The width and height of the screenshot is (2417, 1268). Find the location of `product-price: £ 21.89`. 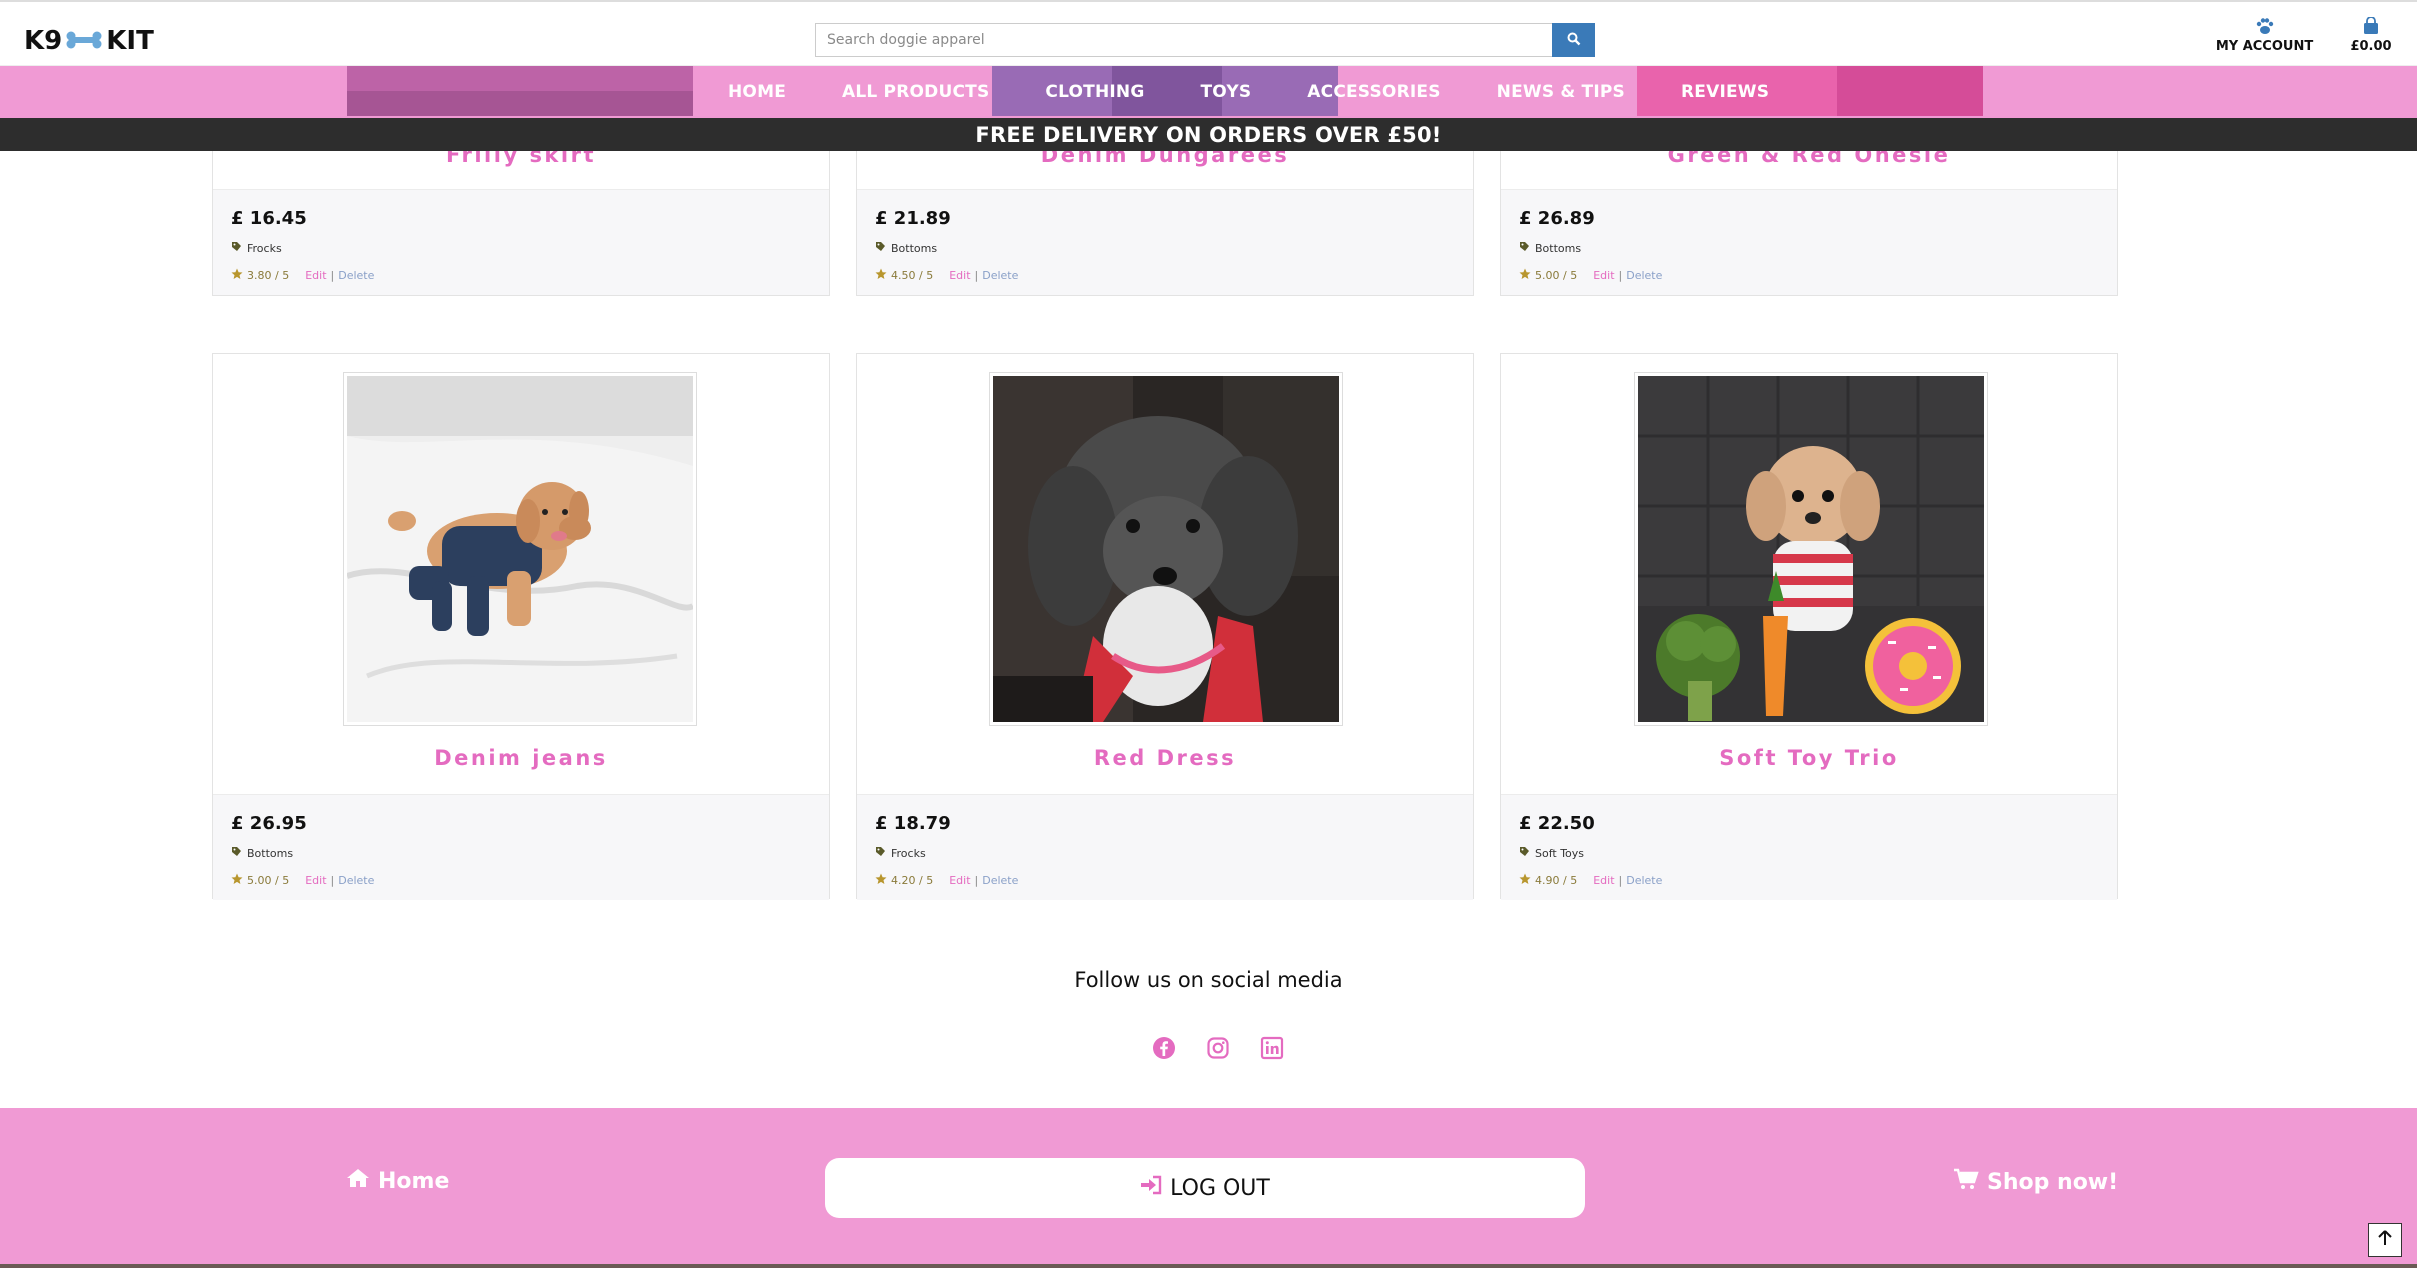

product-price: £ 21.89 is located at coordinates (913, 218).